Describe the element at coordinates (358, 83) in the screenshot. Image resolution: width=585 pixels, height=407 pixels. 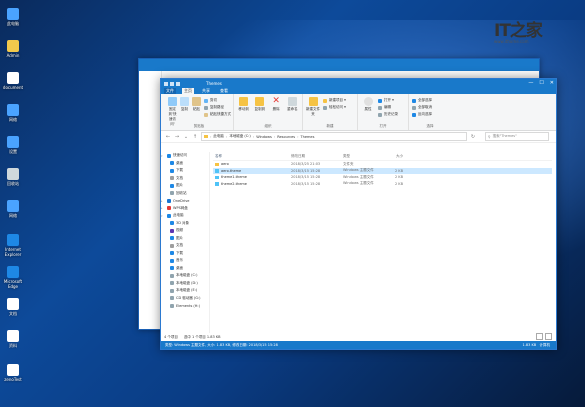
I see `window-titlebar: Themes — ☐ ✕` at that location.